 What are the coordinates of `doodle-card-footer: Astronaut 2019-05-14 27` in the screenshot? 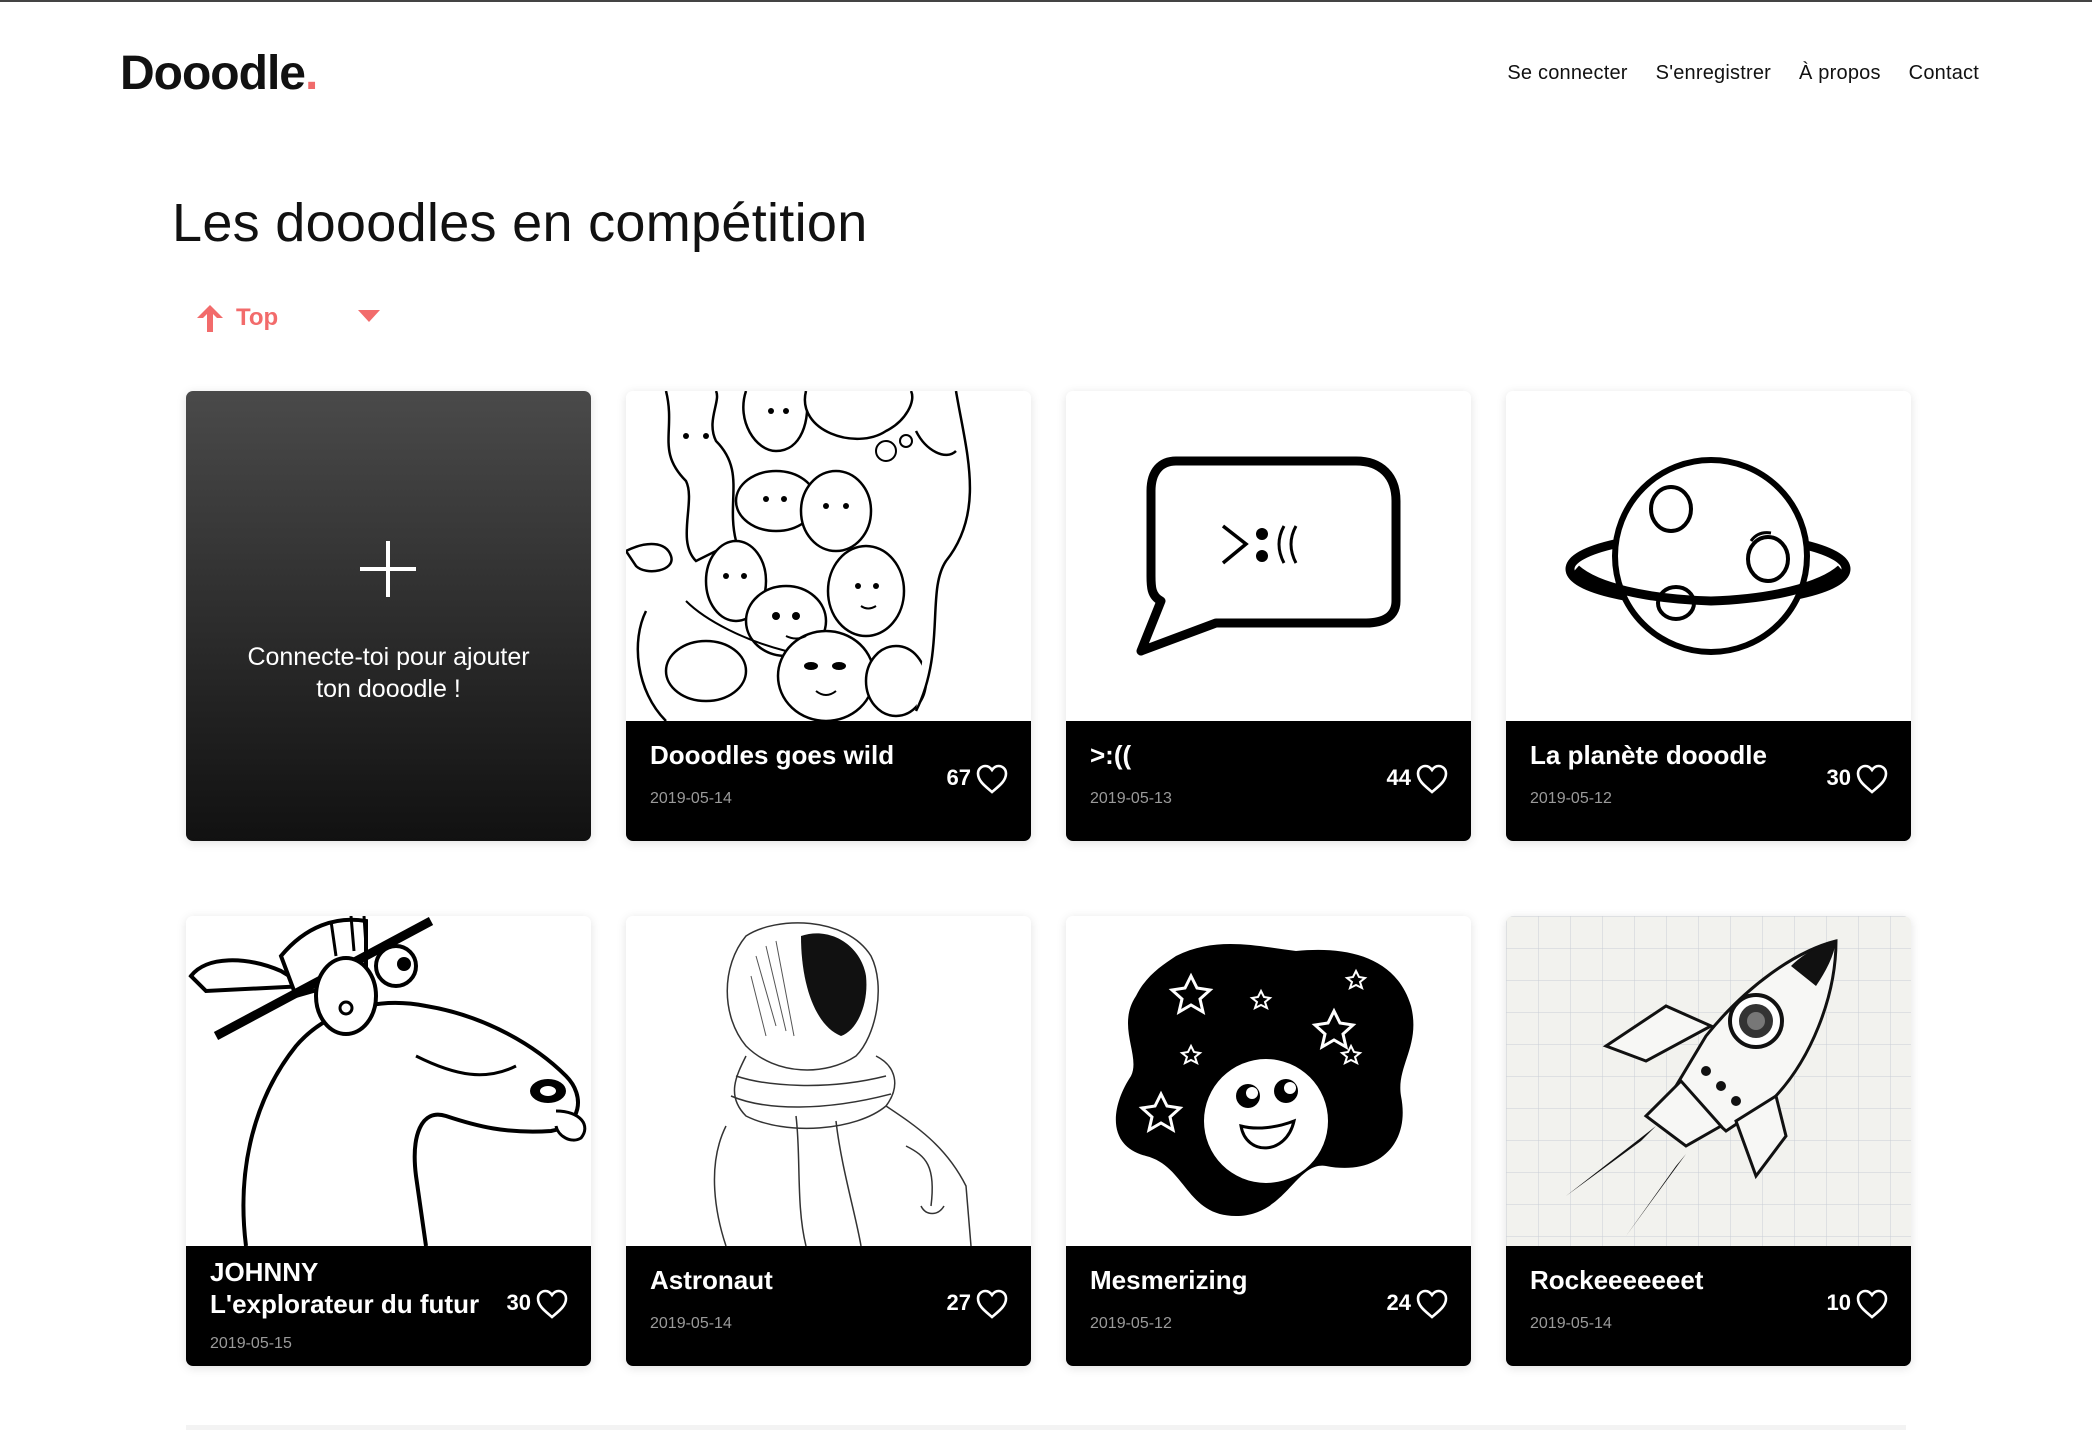 It's located at (828, 1306).